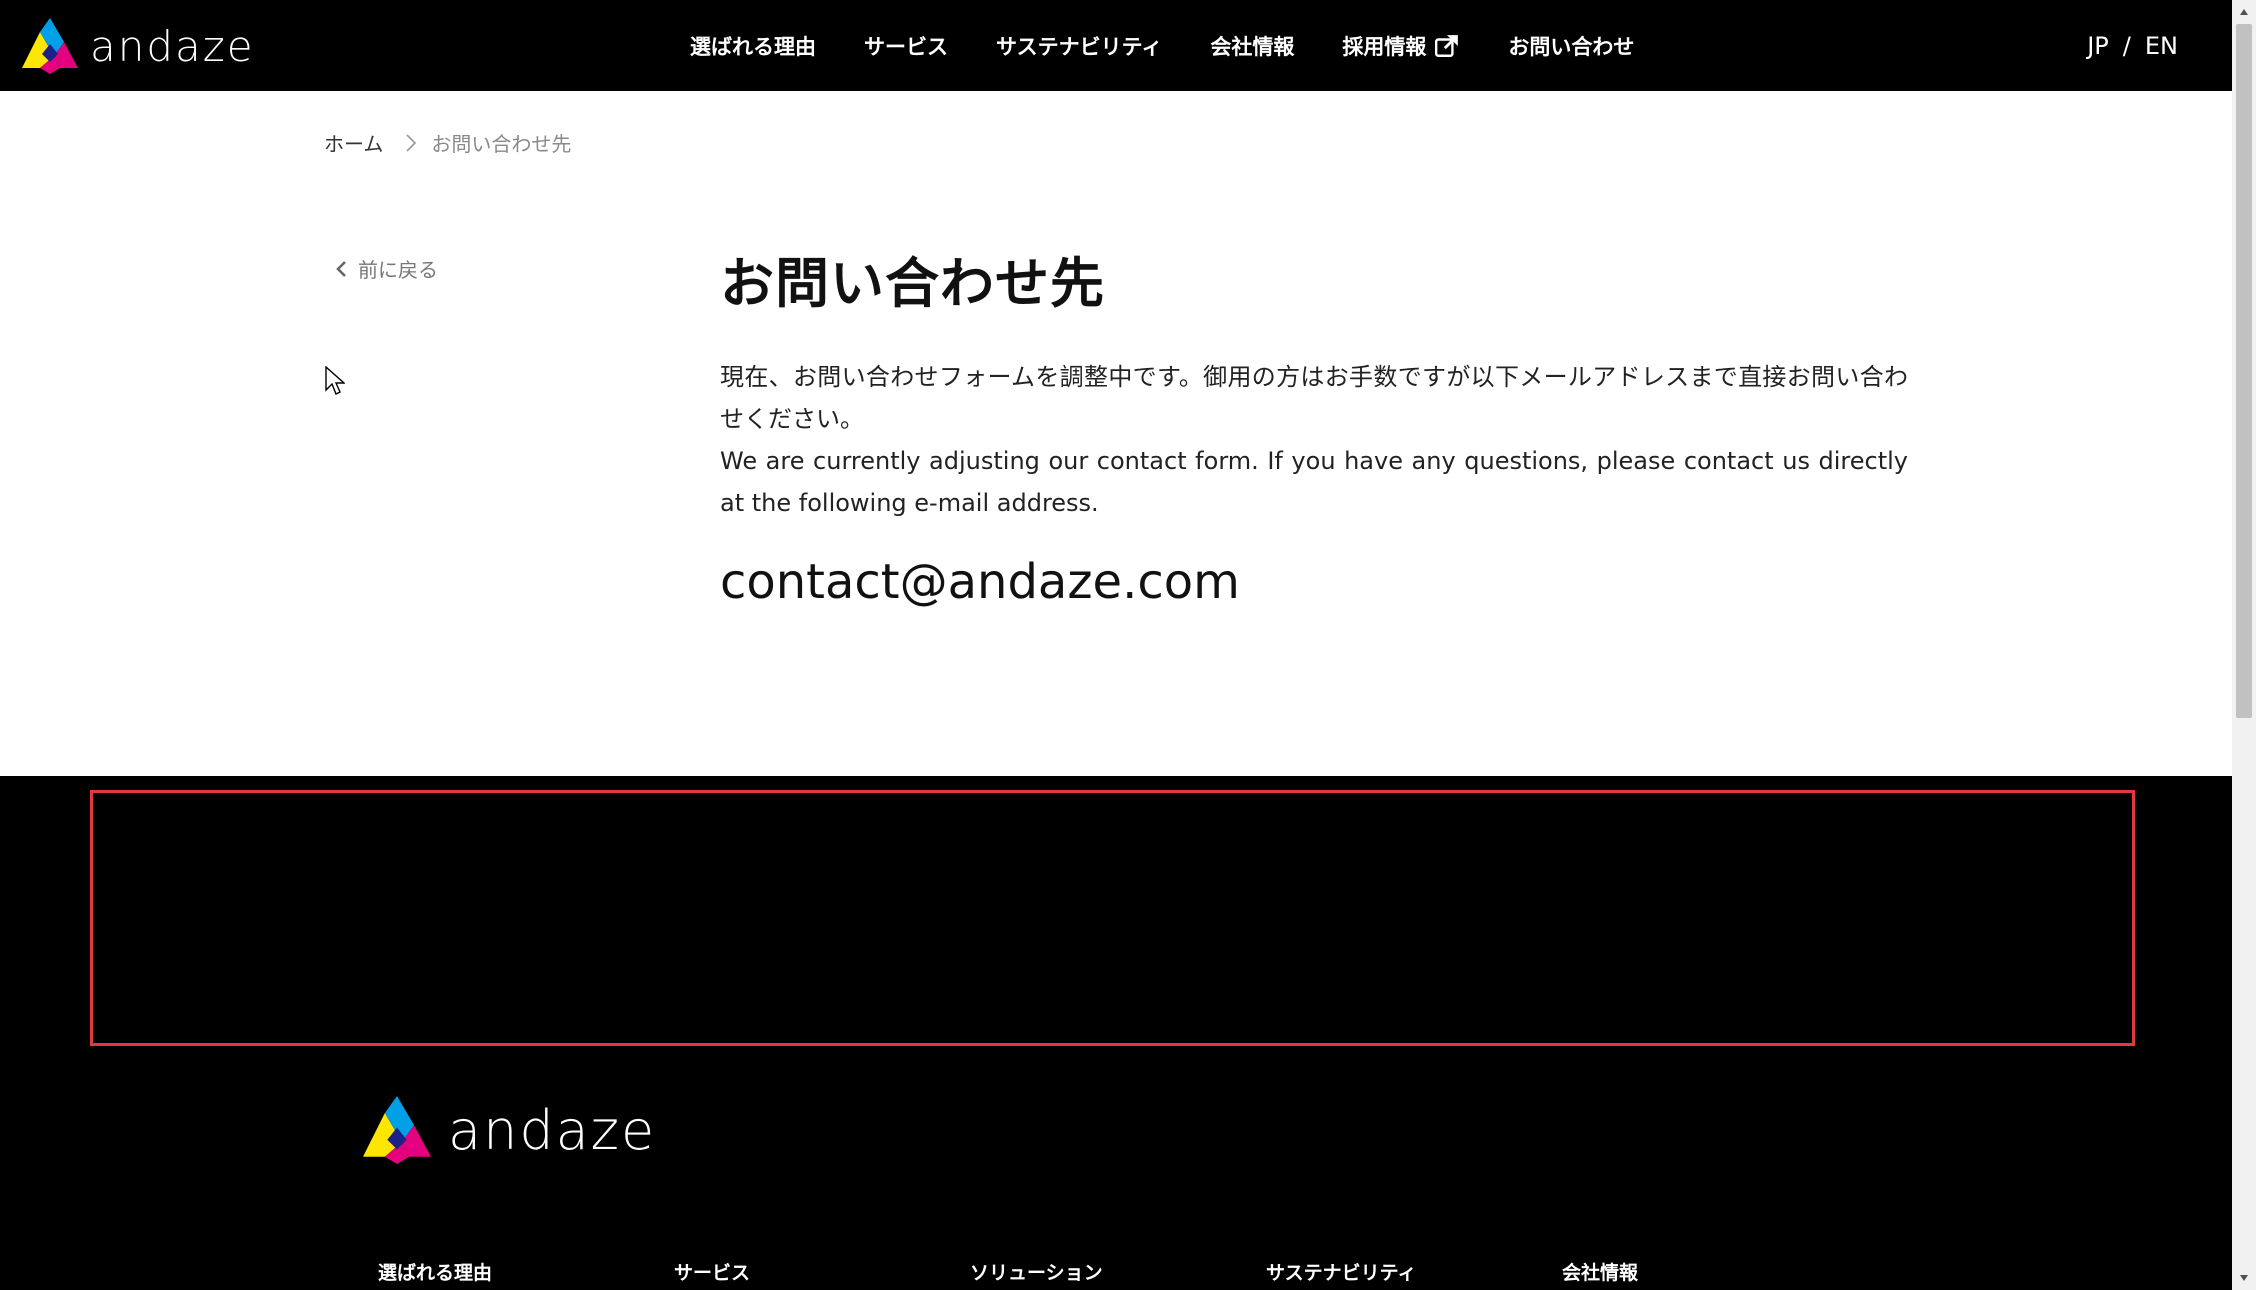 The height and width of the screenshot is (1290, 2256). I want to click on nav-item-label: サステナビリティ, so click(1079, 46).